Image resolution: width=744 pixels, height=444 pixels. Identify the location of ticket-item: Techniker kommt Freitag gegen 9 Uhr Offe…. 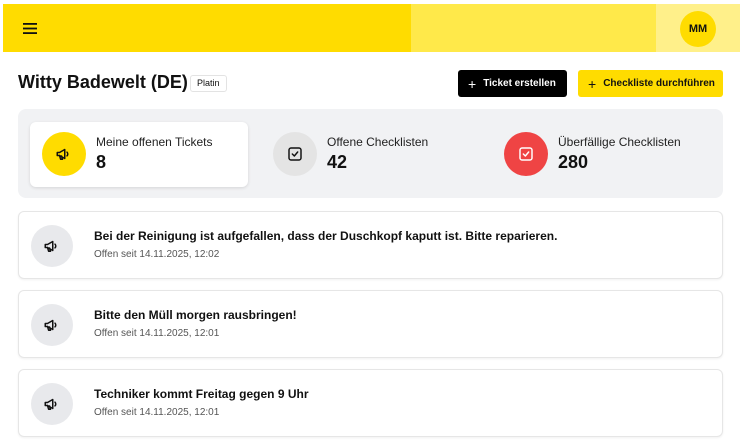
(370, 403).